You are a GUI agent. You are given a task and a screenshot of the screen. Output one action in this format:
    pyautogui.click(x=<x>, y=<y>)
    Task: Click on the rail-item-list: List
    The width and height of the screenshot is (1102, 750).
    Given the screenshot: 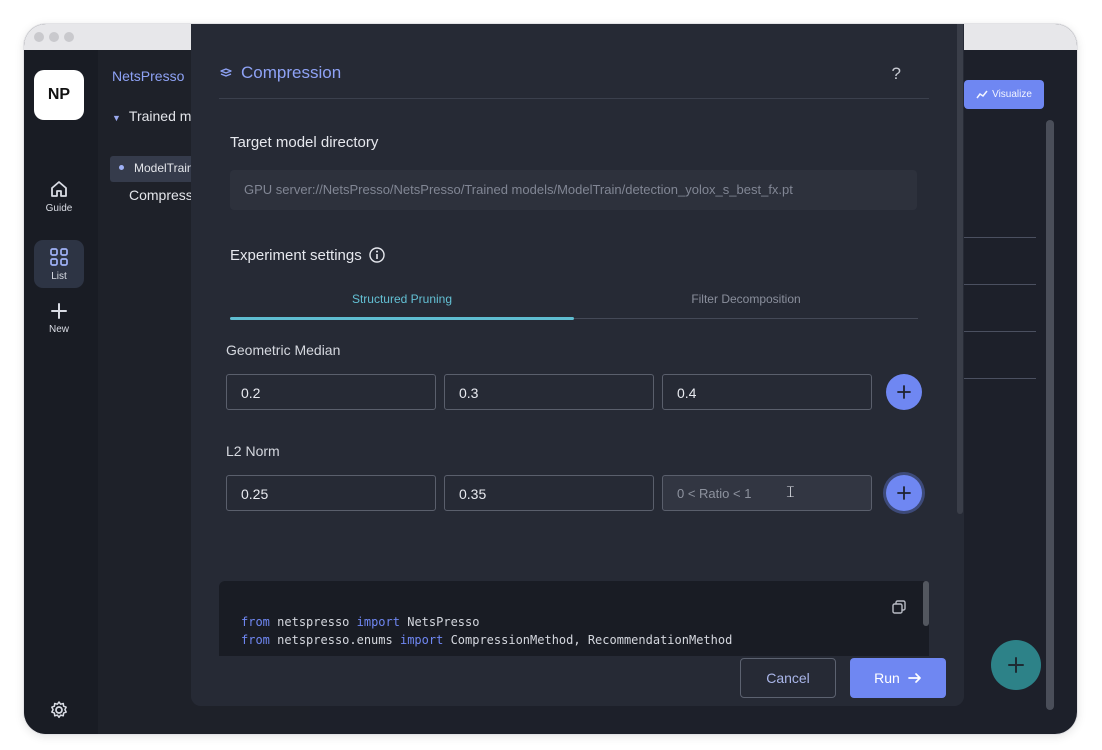 What is the action you would take?
    pyautogui.click(x=59, y=264)
    